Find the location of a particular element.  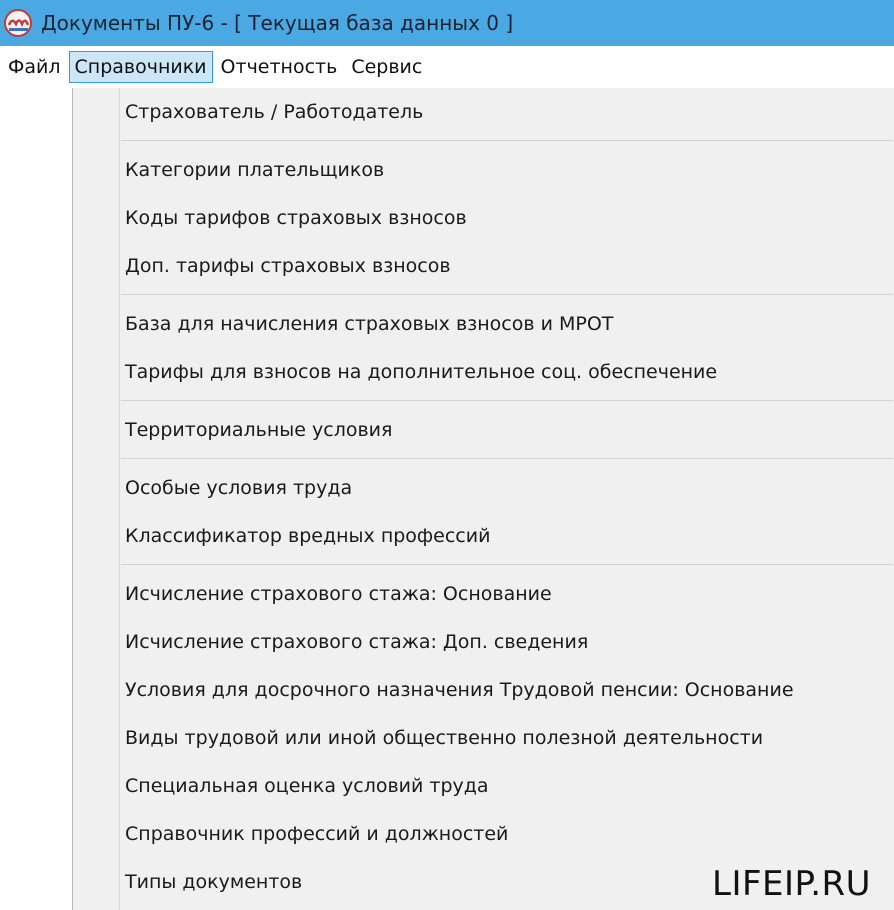

menu-file: Файл is located at coordinates (34, 67).